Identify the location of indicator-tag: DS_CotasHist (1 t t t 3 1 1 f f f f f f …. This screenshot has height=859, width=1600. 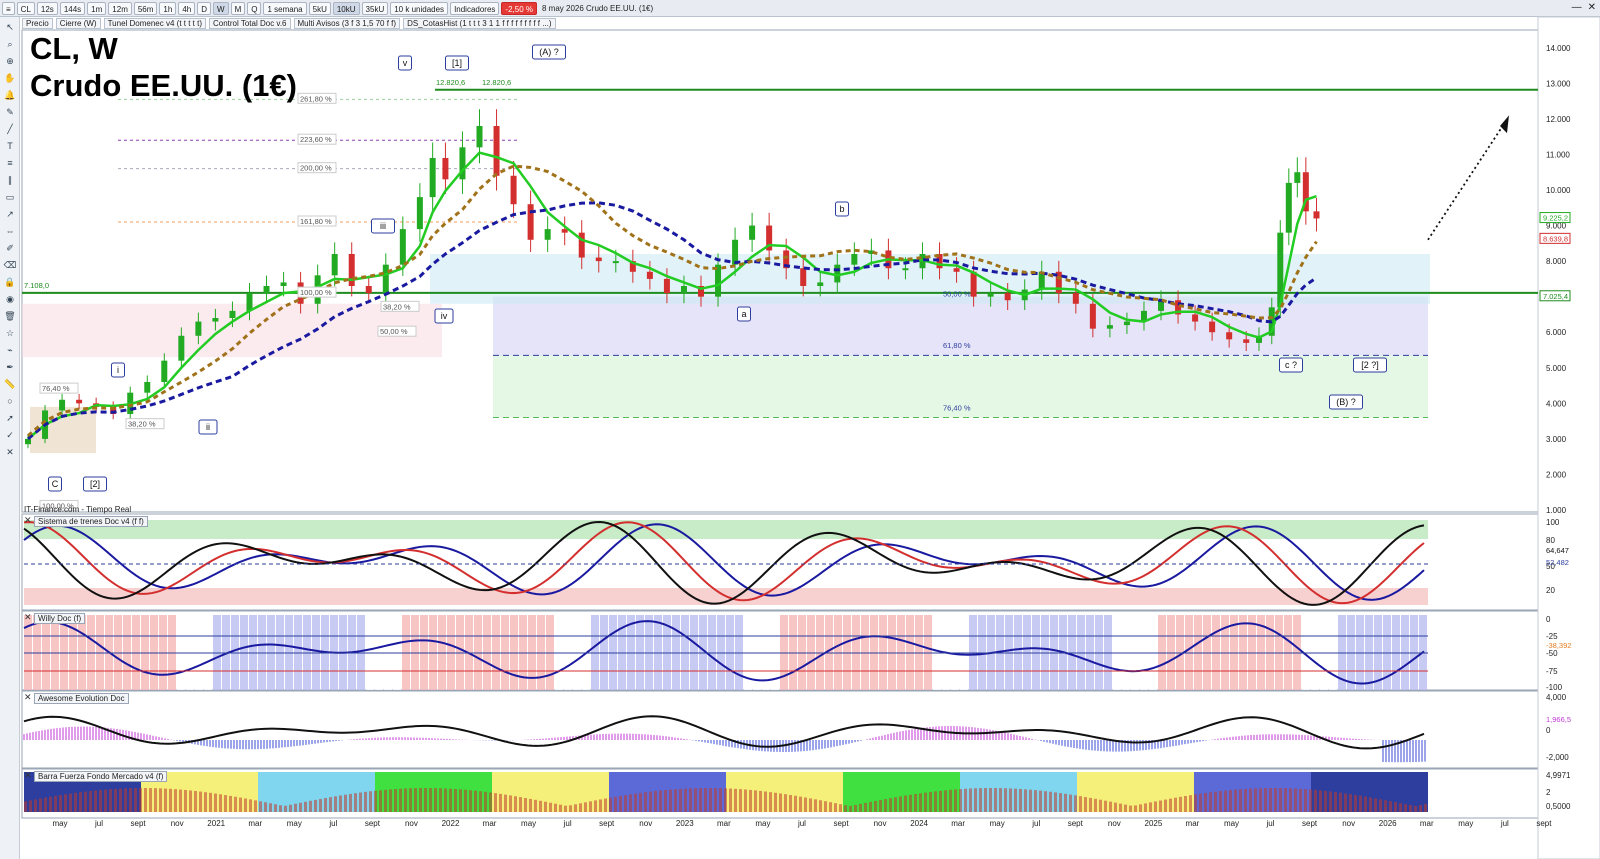
(479, 23).